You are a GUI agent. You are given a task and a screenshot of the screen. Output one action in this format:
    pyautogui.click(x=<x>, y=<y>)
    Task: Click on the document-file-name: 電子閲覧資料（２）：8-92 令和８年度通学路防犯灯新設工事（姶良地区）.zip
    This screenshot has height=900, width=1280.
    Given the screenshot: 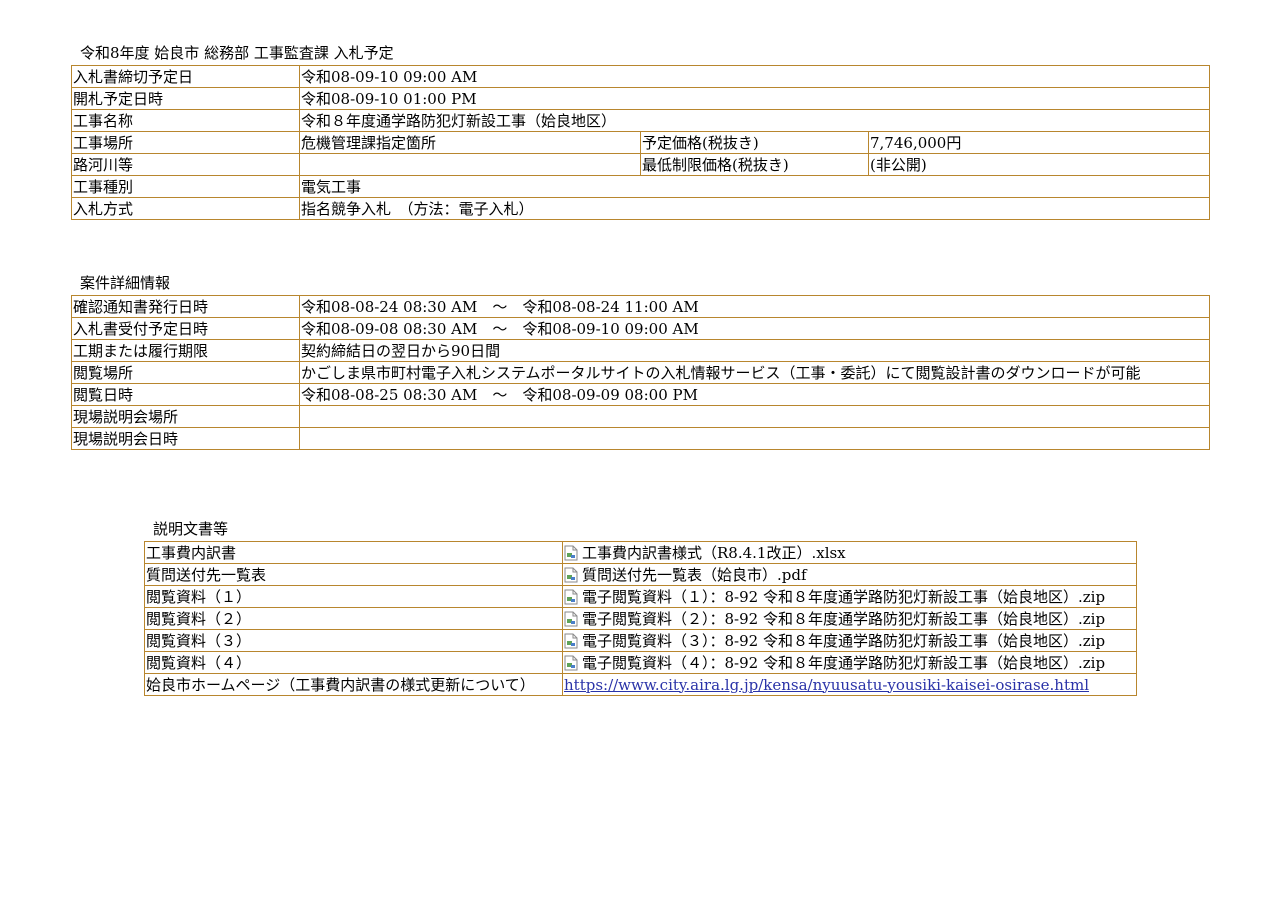 What is the action you would take?
    pyautogui.click(x=843, y=619)
    